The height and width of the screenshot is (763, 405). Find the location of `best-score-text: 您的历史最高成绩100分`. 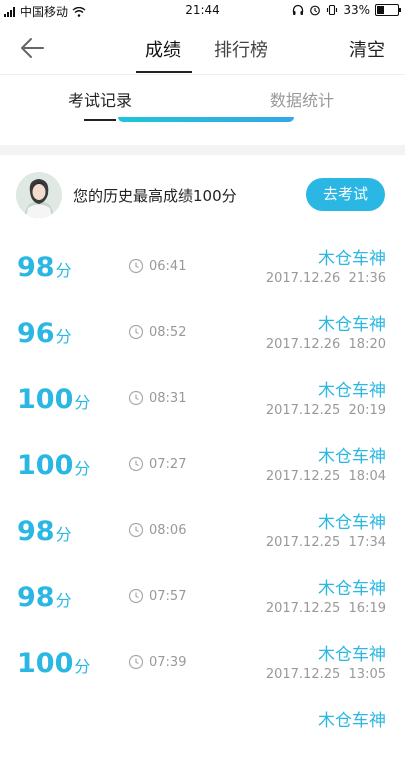

best-score-text: 您的历史最高成绩100分 is located at coordinates (155, 196).